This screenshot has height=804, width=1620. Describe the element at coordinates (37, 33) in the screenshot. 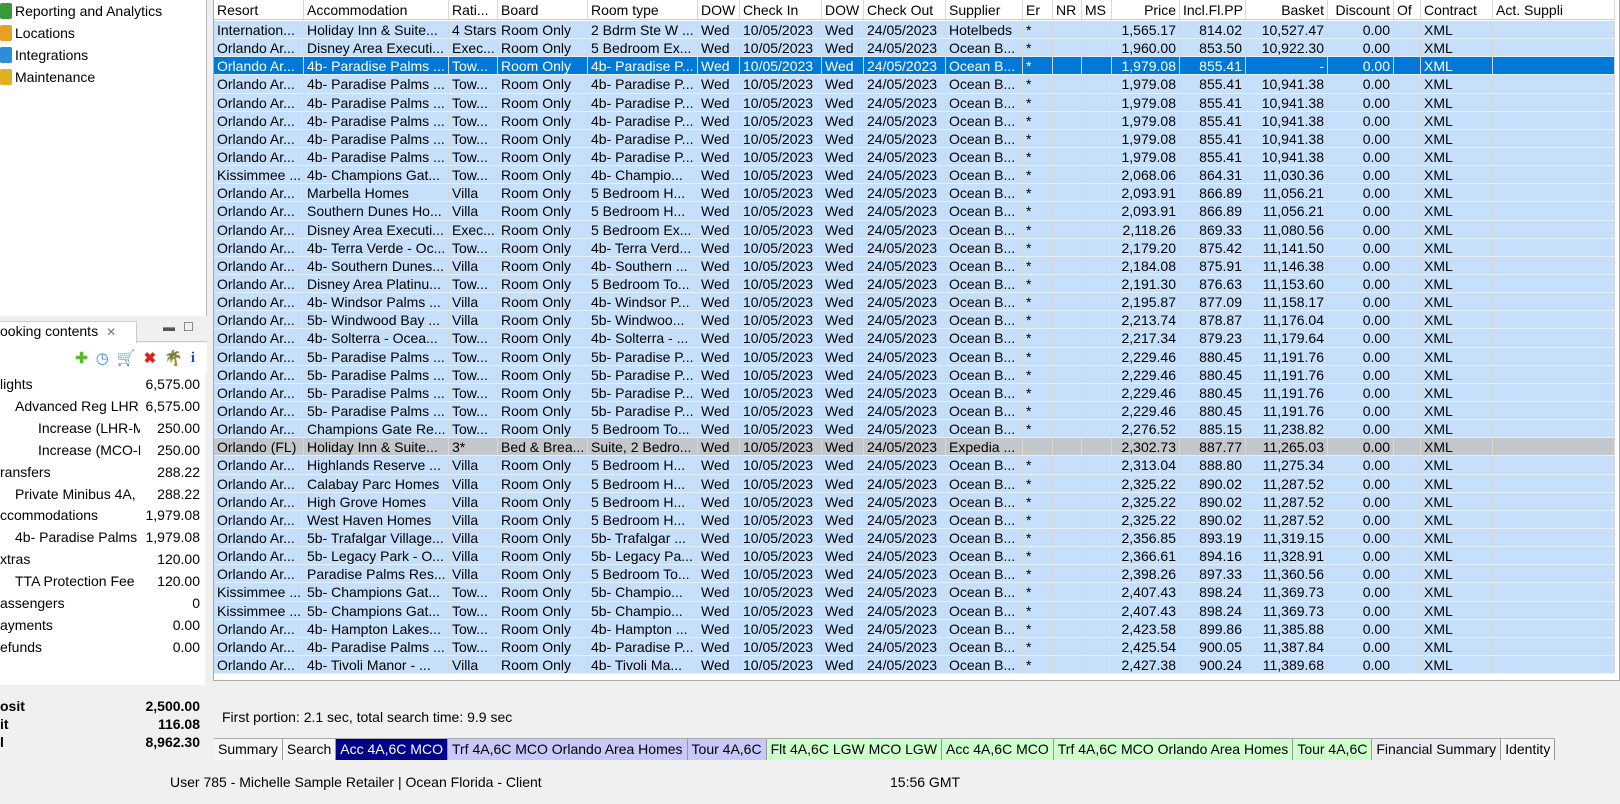

I see `tree-item-locations: Locations` at that location.